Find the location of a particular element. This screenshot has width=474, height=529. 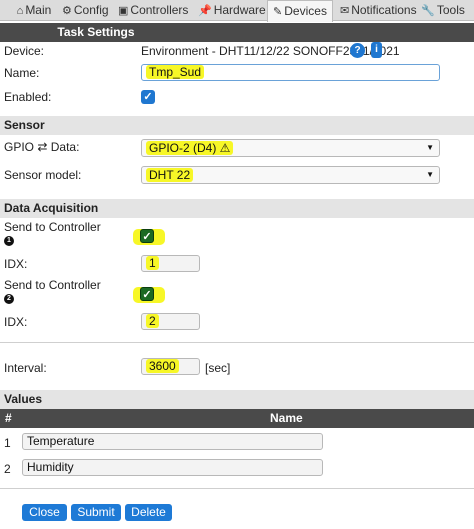

tab-hardware: 📌 Hardware is located at coordinates (232, 10).